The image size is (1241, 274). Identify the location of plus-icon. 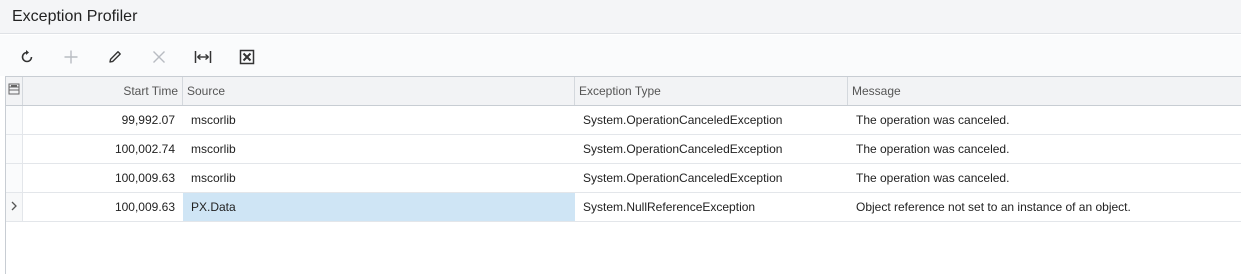
(71, 57).